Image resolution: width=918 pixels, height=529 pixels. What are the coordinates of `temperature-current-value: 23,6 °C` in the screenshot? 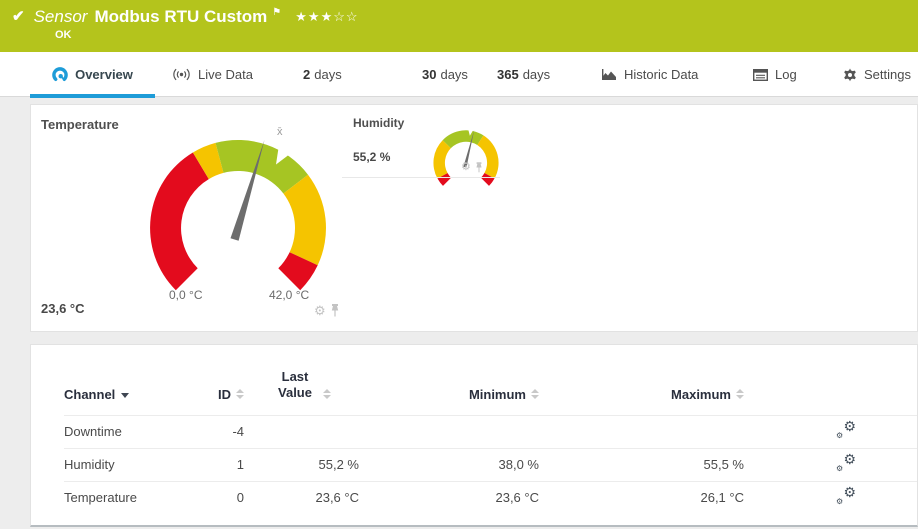 It's located at (63, 308).